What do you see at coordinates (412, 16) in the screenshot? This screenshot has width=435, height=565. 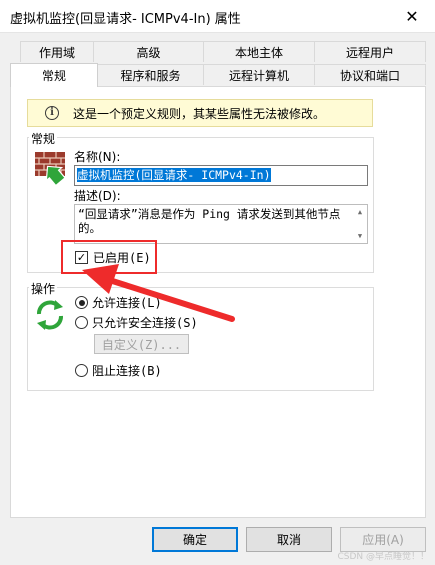 I see `close-button: ✕` at bounding box center [412, 16].